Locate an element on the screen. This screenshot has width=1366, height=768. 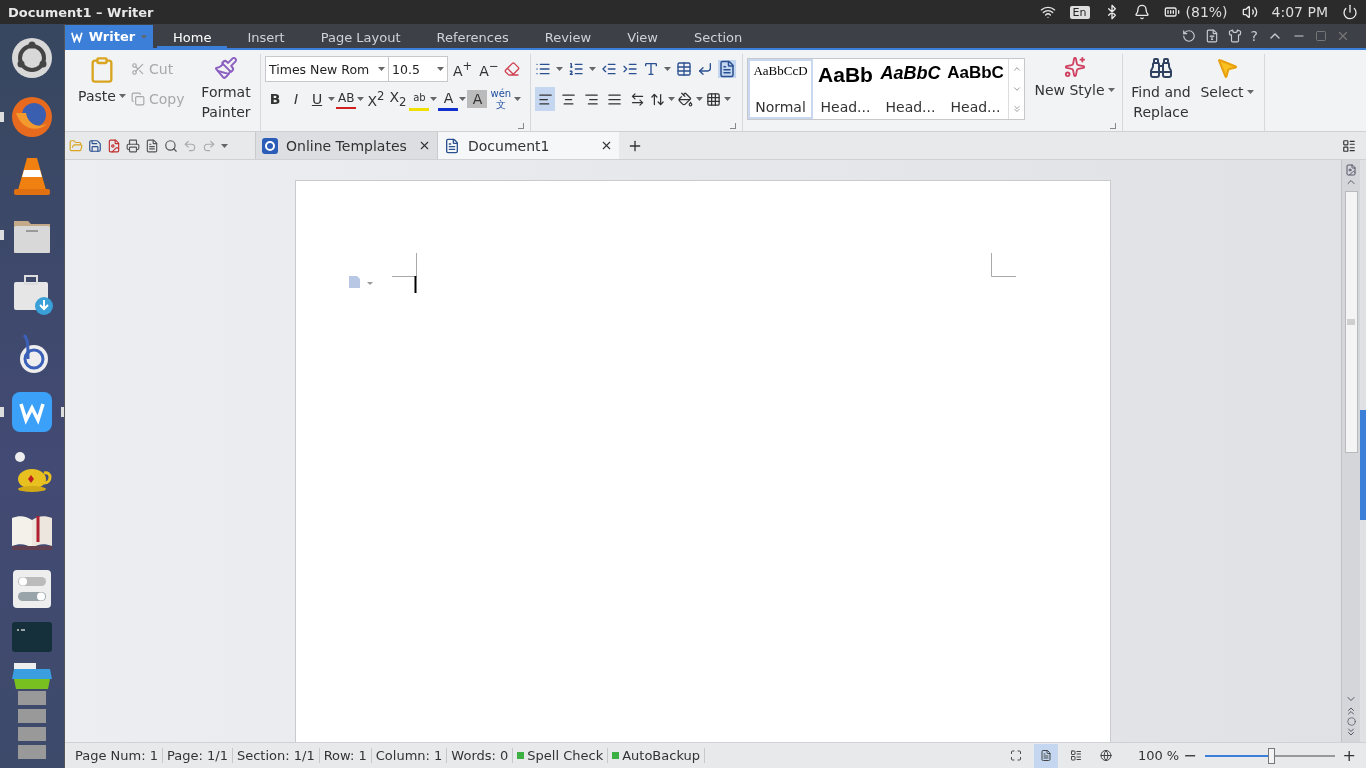
ribbon-tab: Page Layout is located at coordinates (360, 36).